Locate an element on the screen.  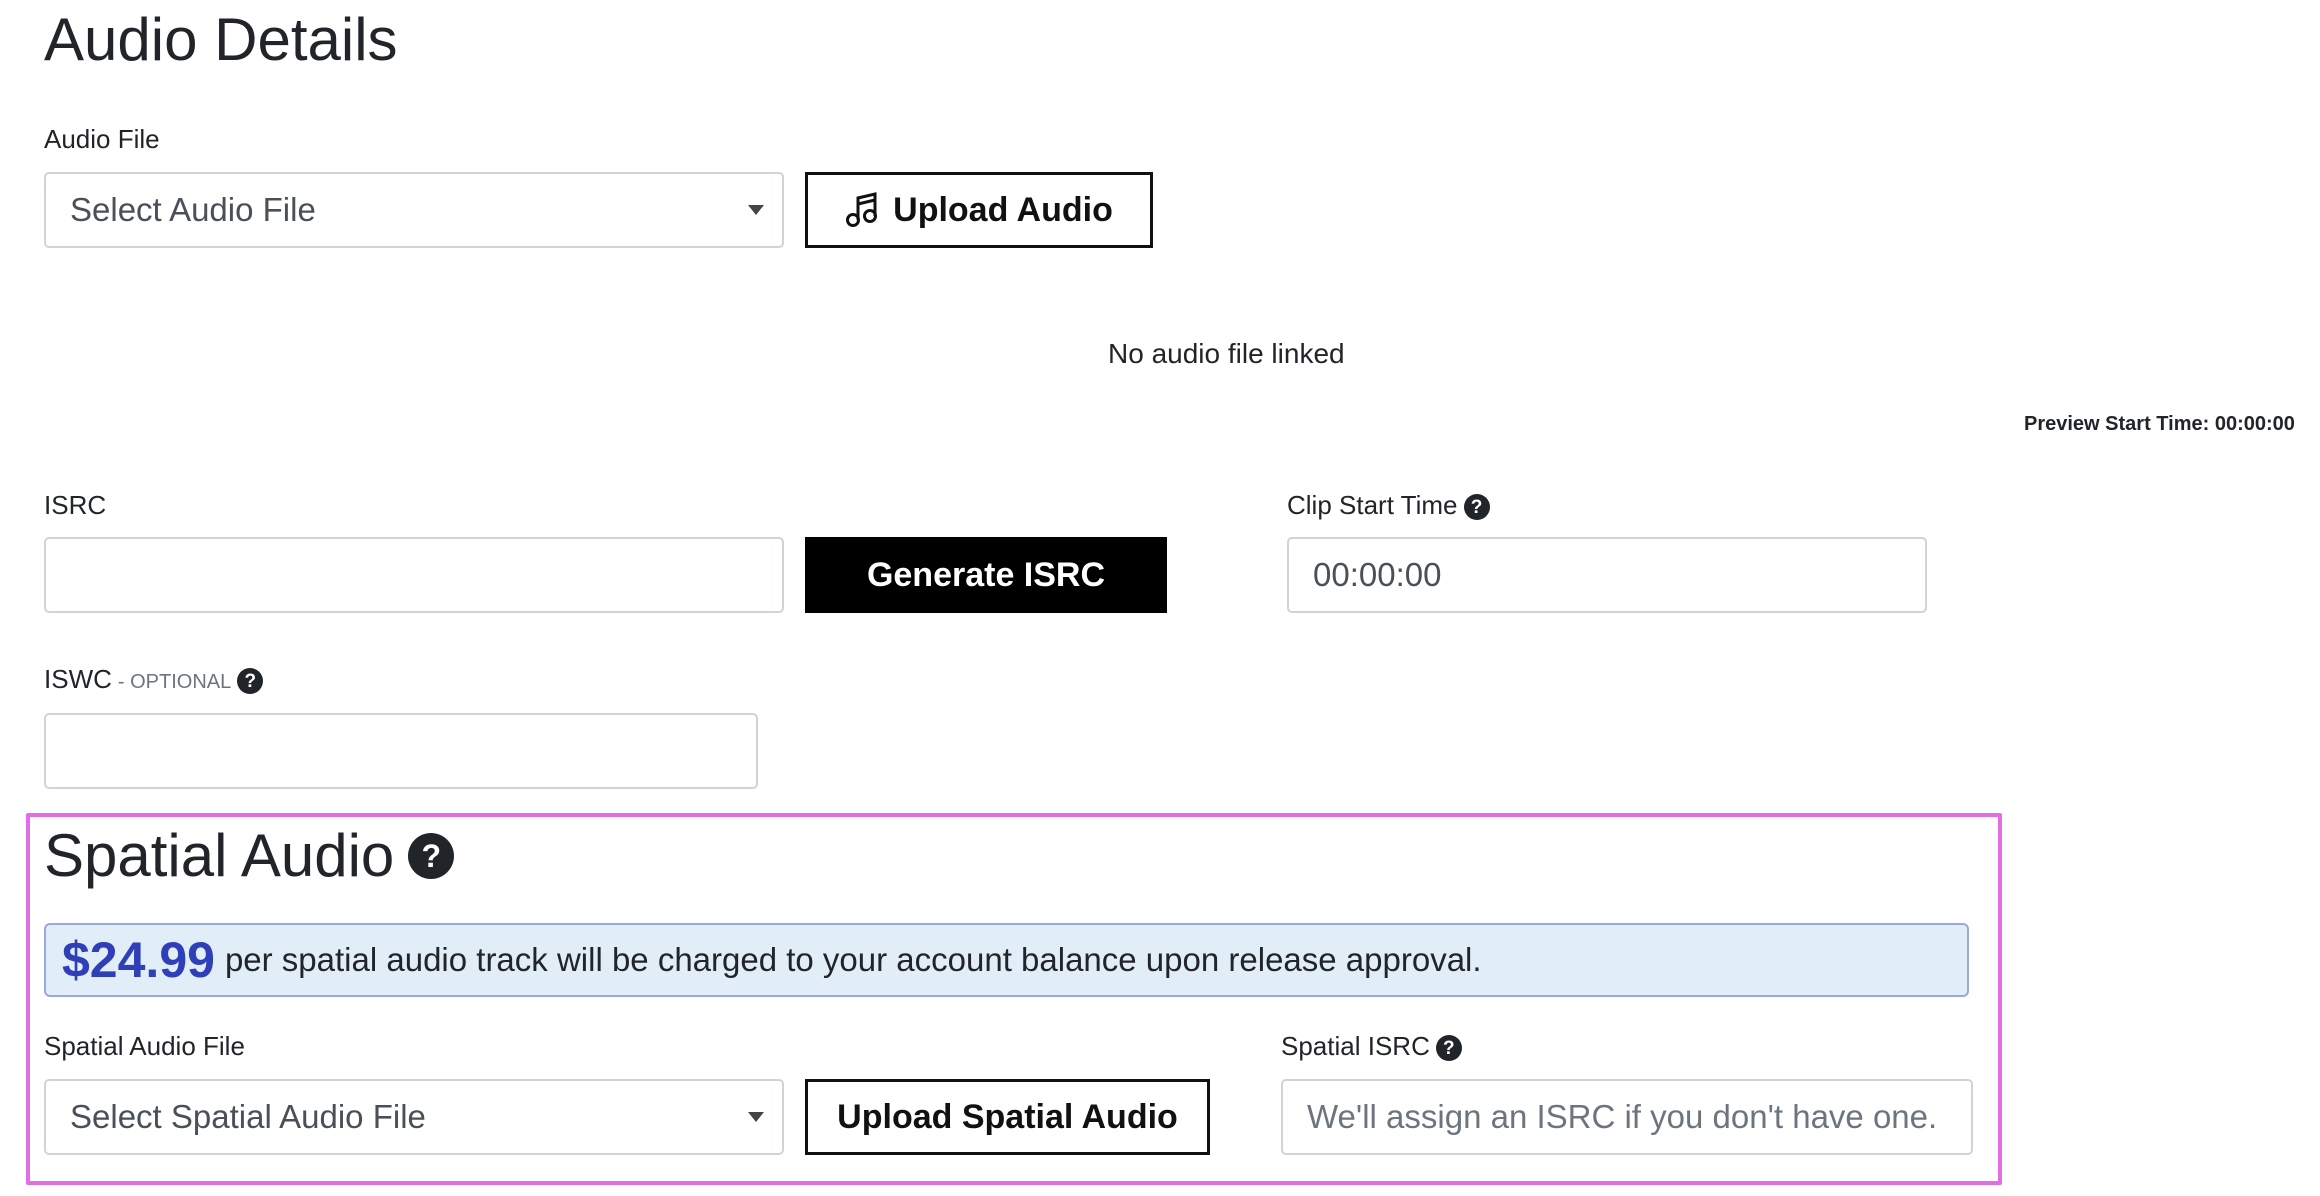
upload-spatial-audio-button: Upload Spatial Audio is located at coordinates (1007, 1117).